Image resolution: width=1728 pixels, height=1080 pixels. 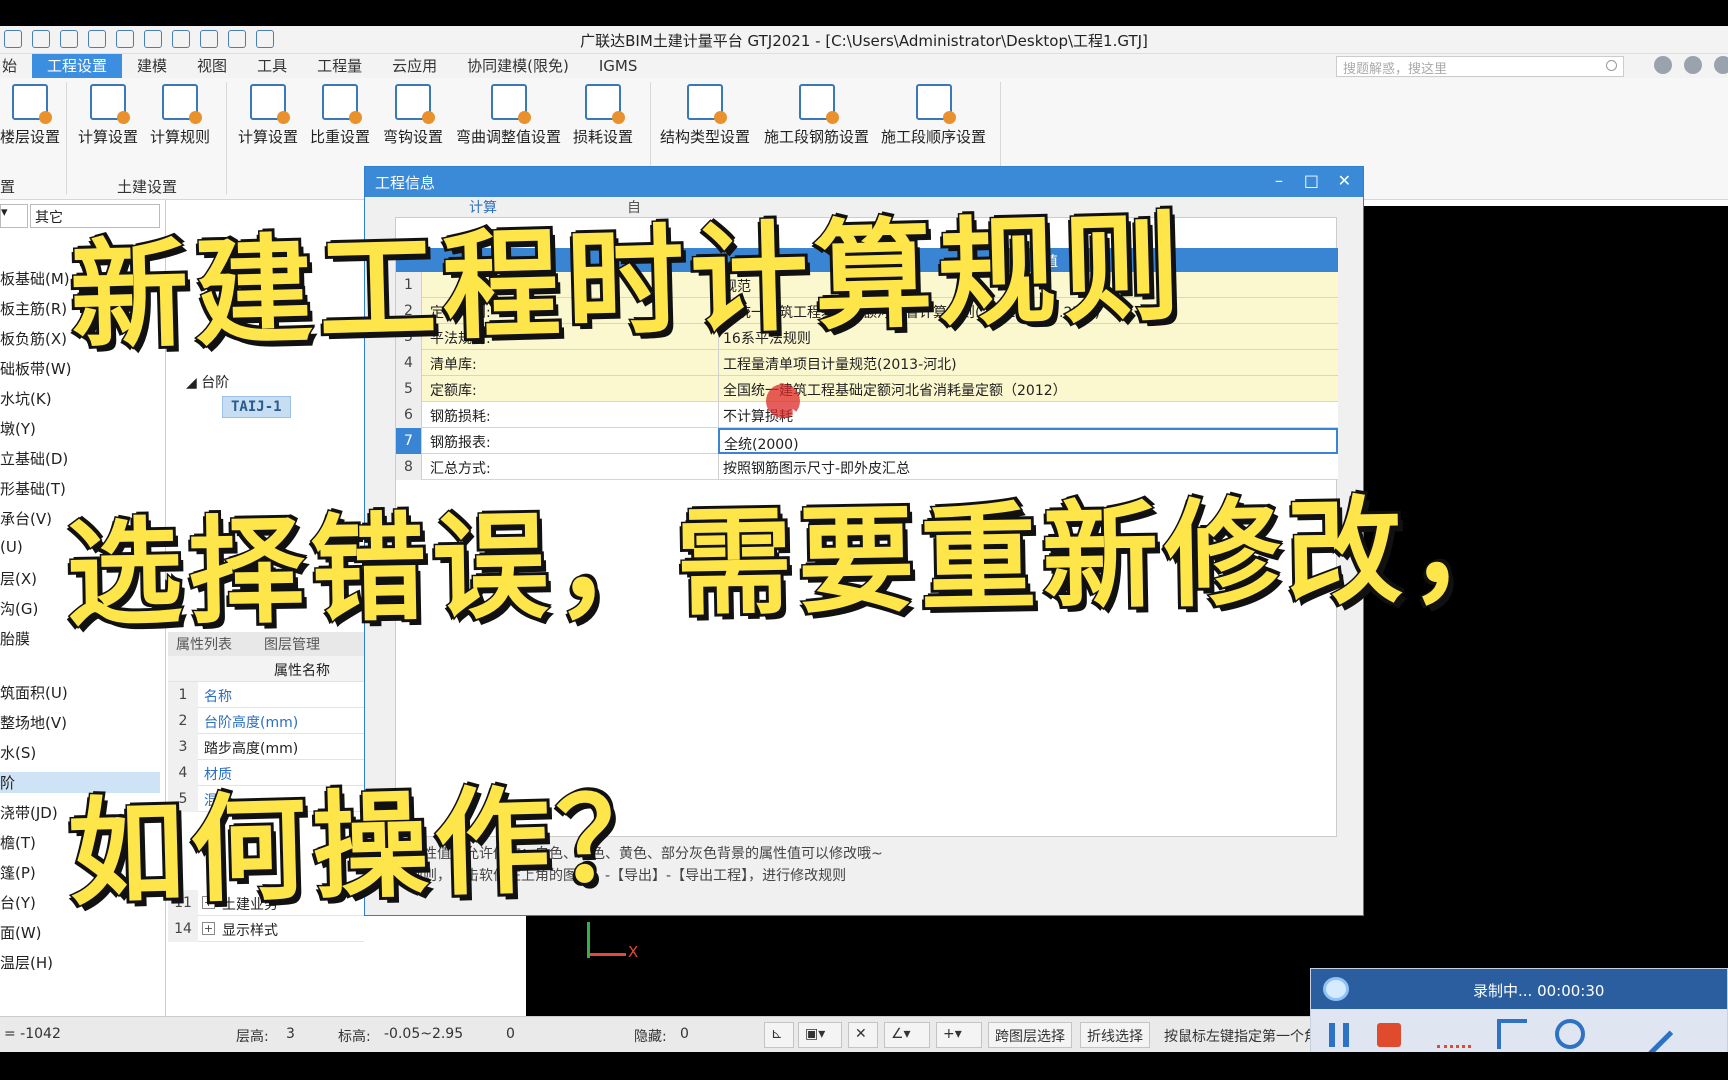 I want to click on pause-icon, so click(x=1339, y=1035).